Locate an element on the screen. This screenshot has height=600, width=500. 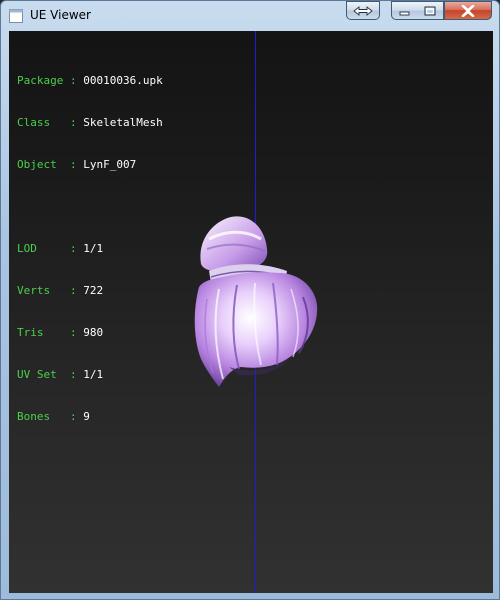
info-row-verts: Verts : 722 is located at coordinates (90, 291).